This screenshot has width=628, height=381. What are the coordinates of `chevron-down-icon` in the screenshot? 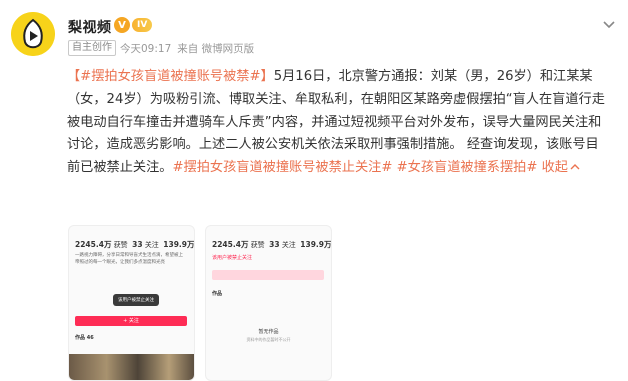 It's located at (609, 24).